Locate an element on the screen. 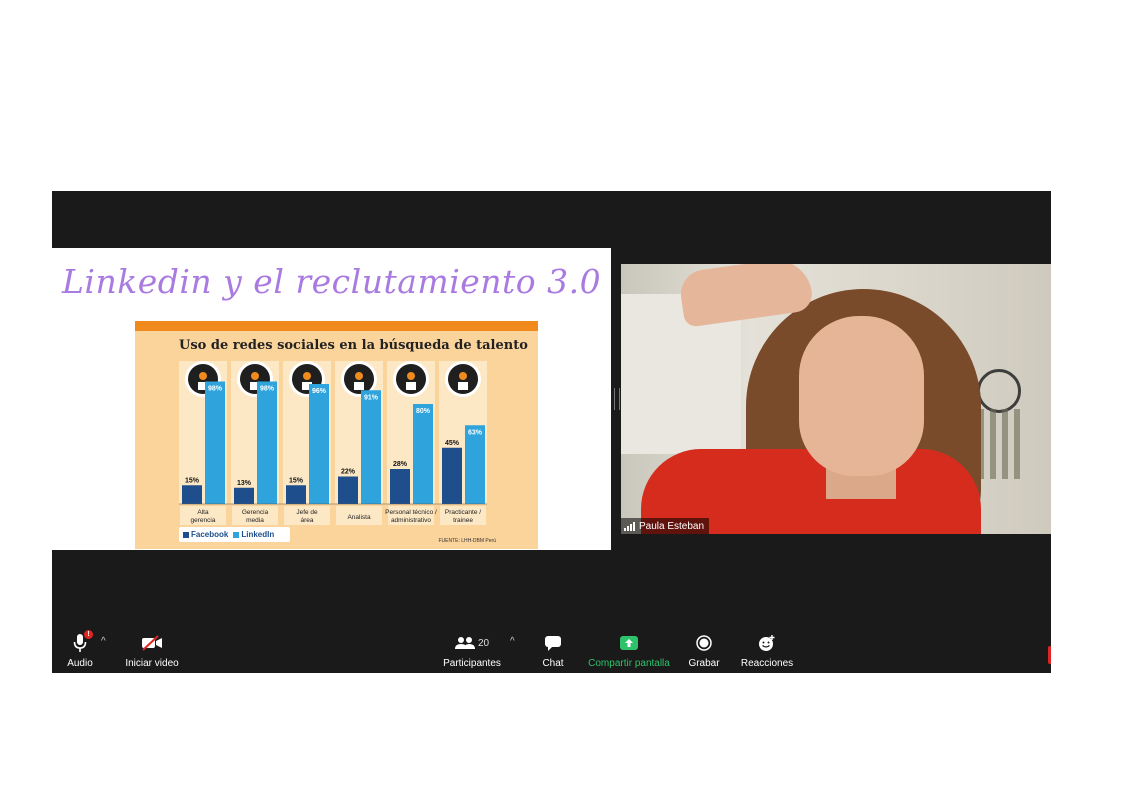  participant-name-tag: Paula Esteban is located at coordinates (665, 526).